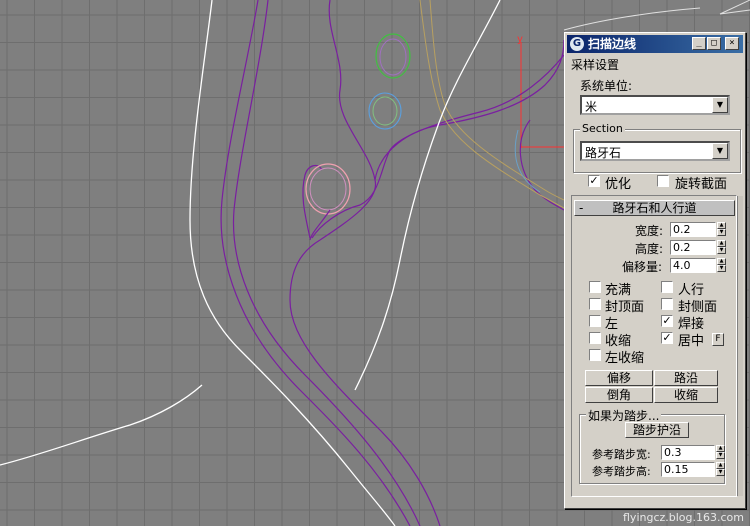  What do you see at coordinates (732, 43) in the screenshot?
I see `close-button: ×` at bounding box center [732, 43].